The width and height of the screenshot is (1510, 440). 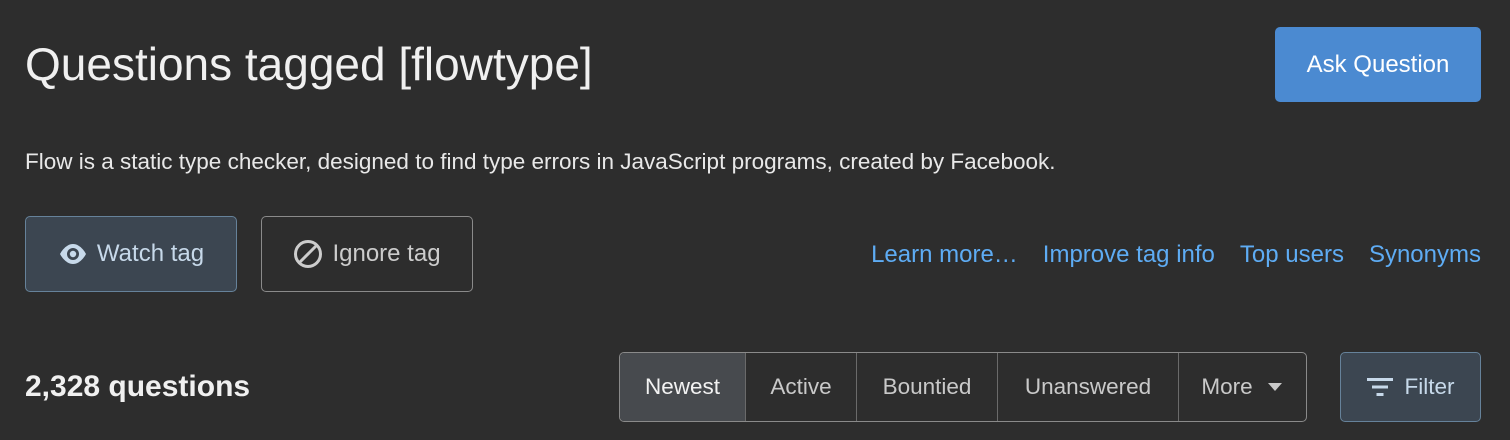 I want to click on eye-icon, so click(x=73, y=254).